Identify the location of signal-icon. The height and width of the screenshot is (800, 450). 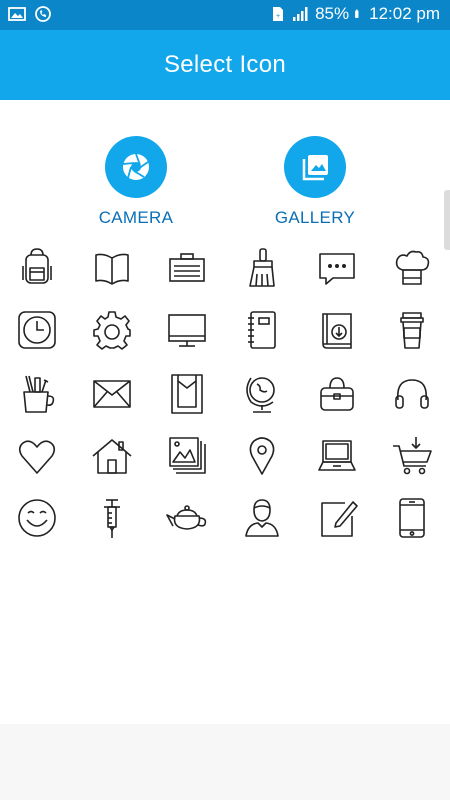
(300, 14).